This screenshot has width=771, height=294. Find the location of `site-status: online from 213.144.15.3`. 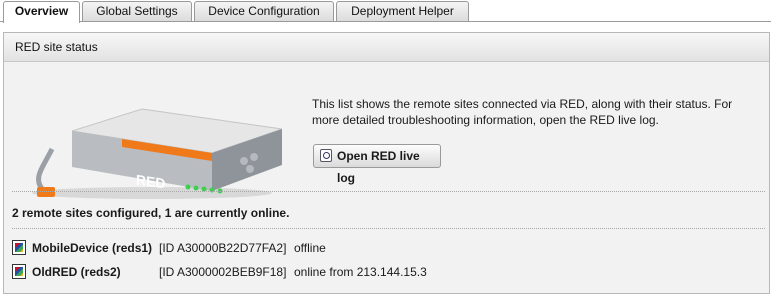

site-status: online from 213.144.15.3 is located at coordinates (360, 272).